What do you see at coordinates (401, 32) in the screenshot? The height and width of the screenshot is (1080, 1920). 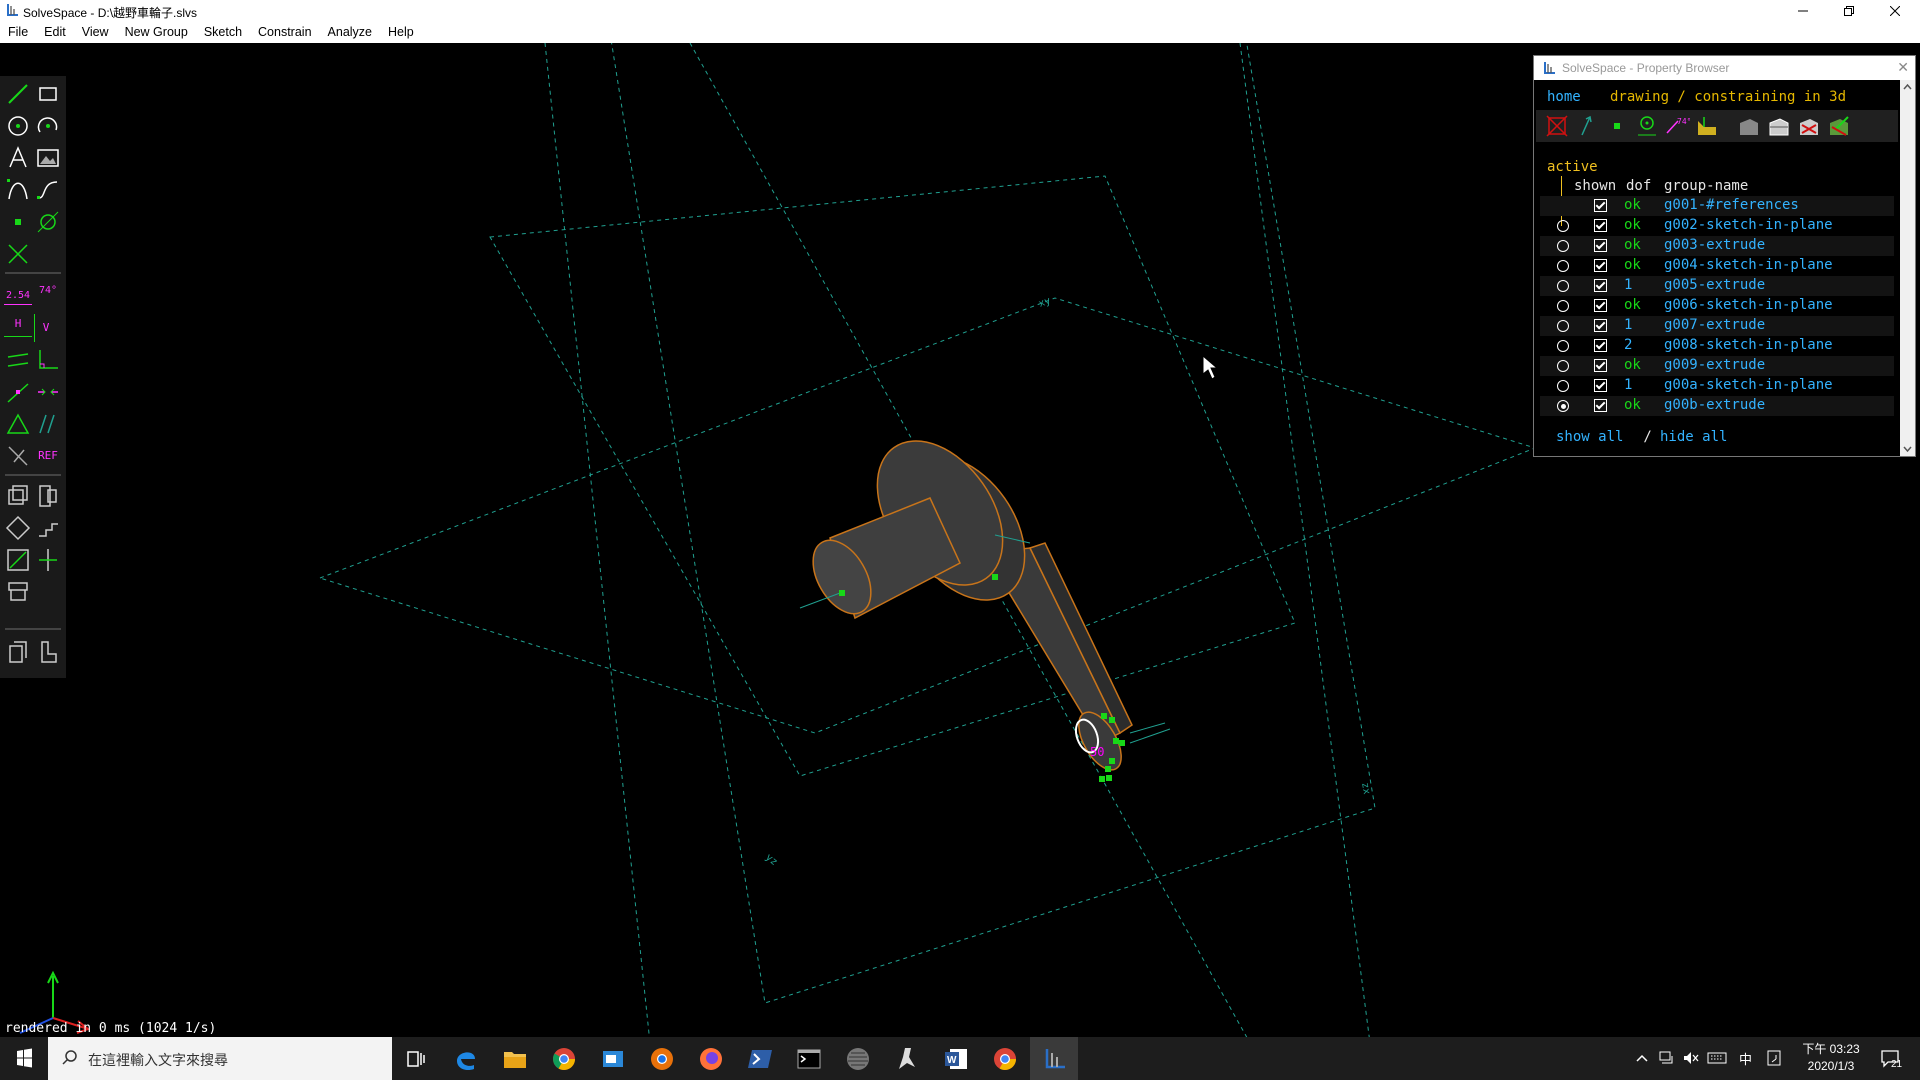 I see `menu-help: Help` at bounding box center [401, 32].